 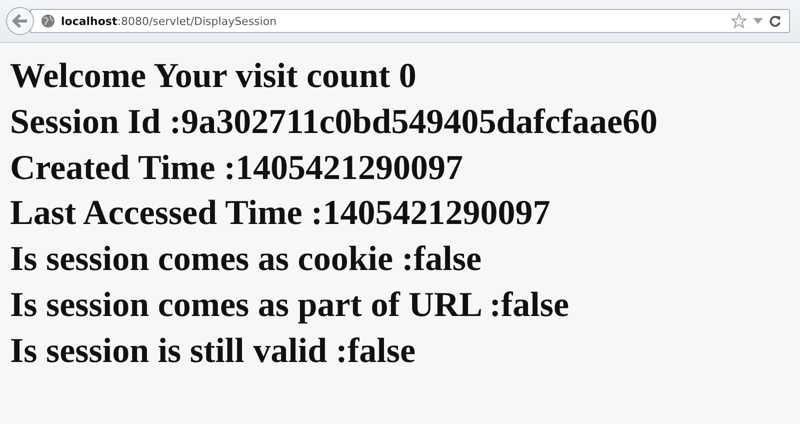 I want to click on globe-icon, so click(x=48, y=21).